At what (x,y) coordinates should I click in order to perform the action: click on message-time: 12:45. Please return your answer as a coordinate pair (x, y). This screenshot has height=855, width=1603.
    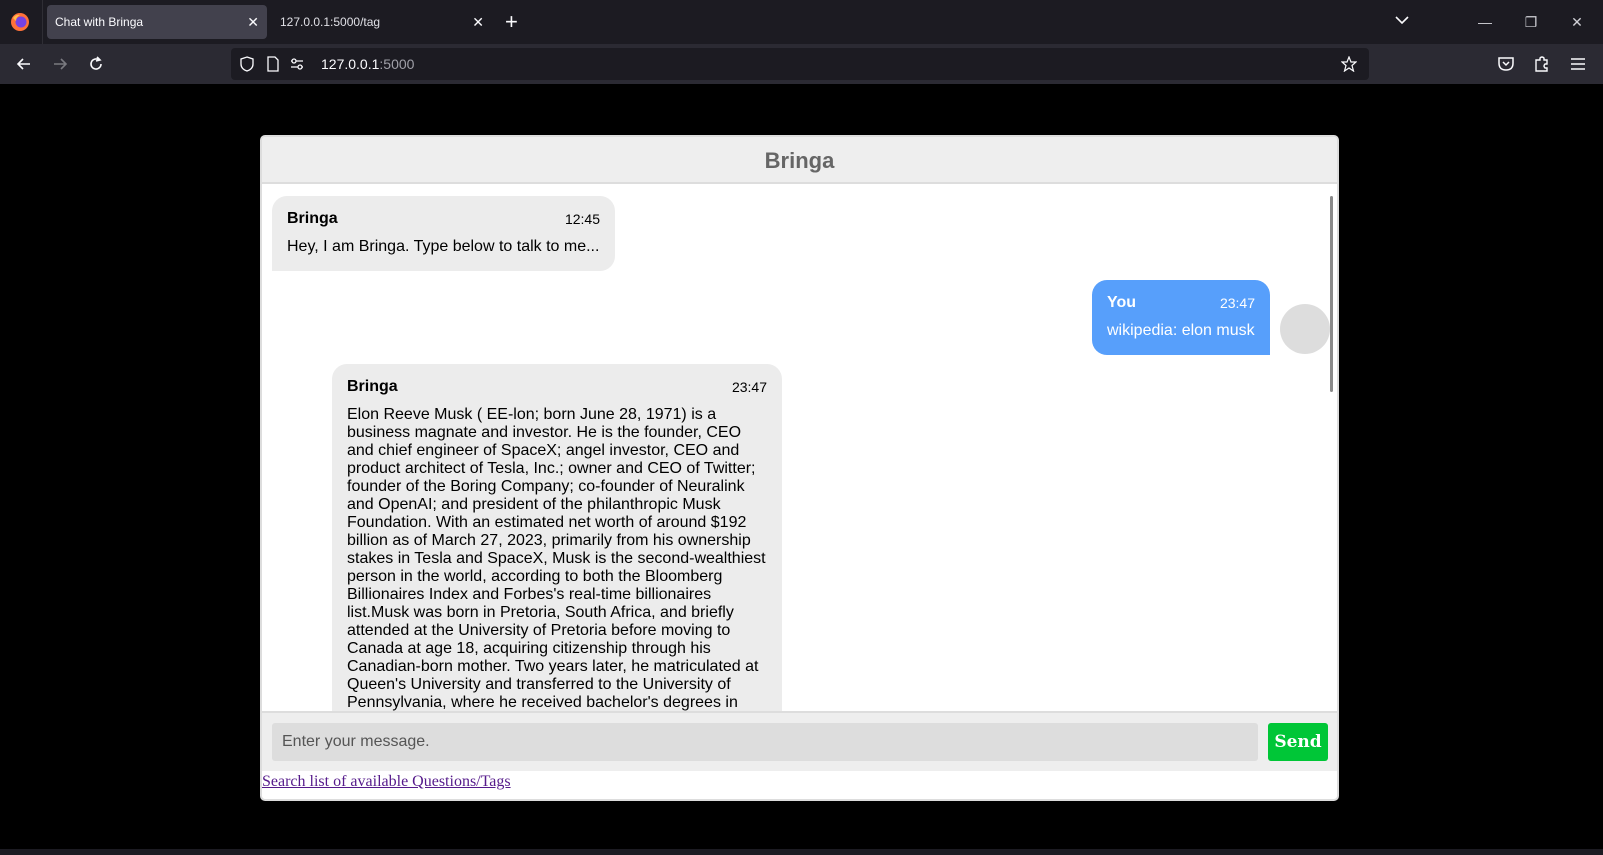
    Looking at the image, I should click on (582, 219).